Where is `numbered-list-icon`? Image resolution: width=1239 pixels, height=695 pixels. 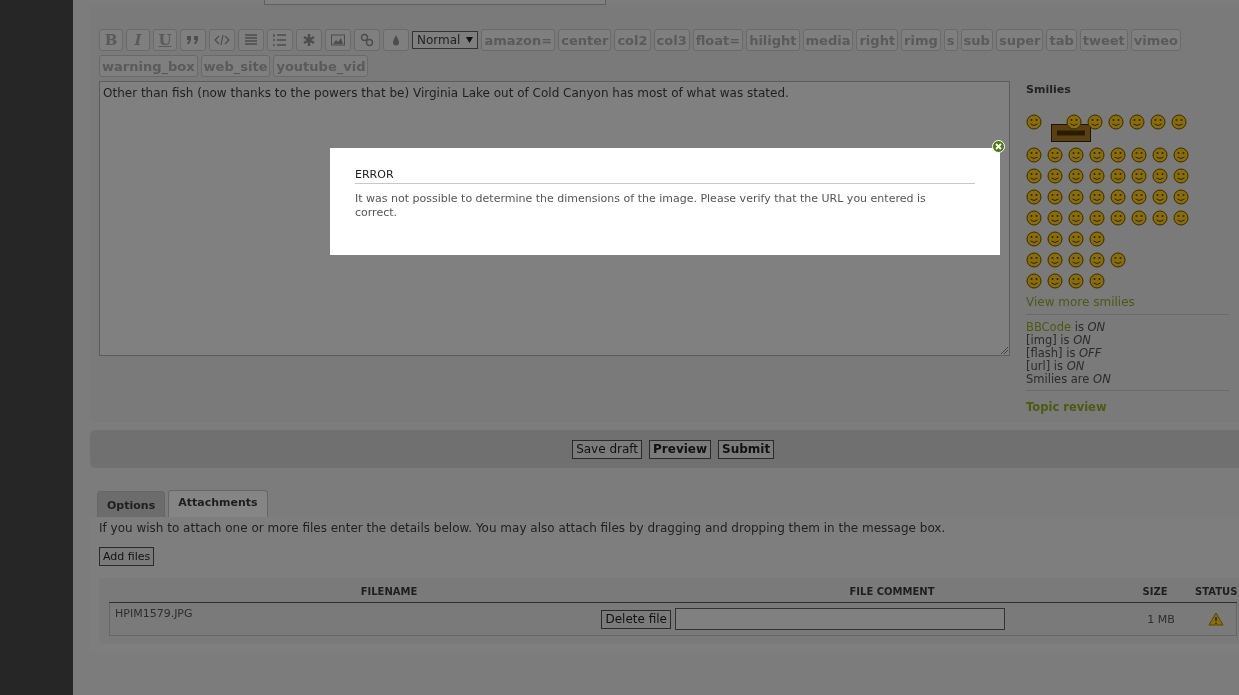
numbered-list-icon is located at coordinates (280, 40).